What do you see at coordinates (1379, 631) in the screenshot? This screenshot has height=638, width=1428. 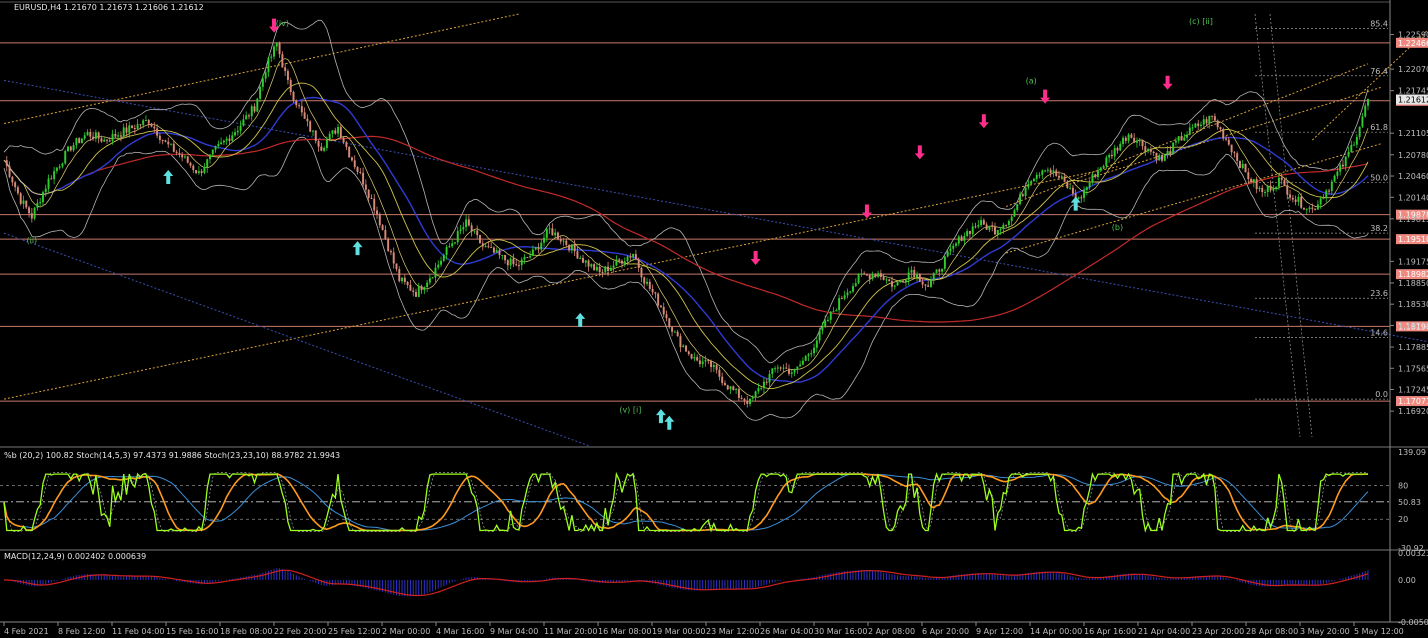 I see `time-tick-label: 5 May 12:00` at bounding box center [1379, 631].